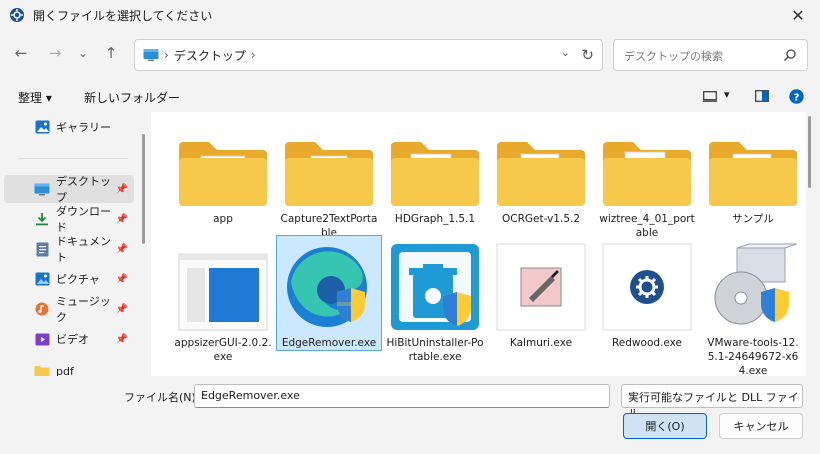 Image resolution: width=820 pixels, height=454 pixels. What do you see at coordinates (69, 189) in the screenshot?
I see `sidebar-item-desktop: デスクトップ 📌` at bounding box center [69, 189].